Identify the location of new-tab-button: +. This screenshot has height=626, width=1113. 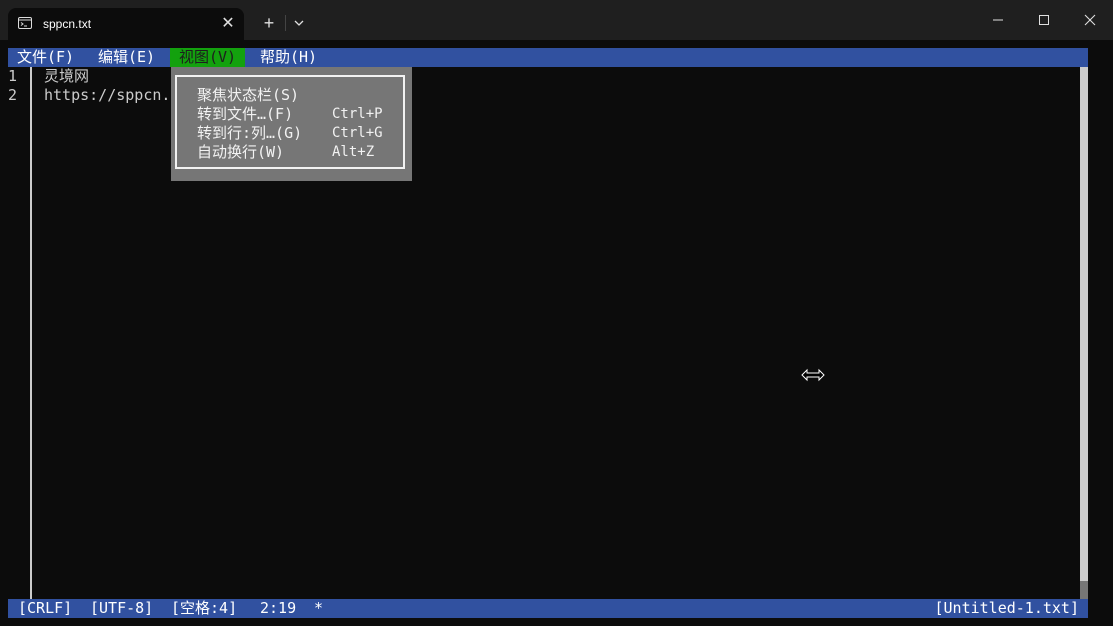
(269, 23).